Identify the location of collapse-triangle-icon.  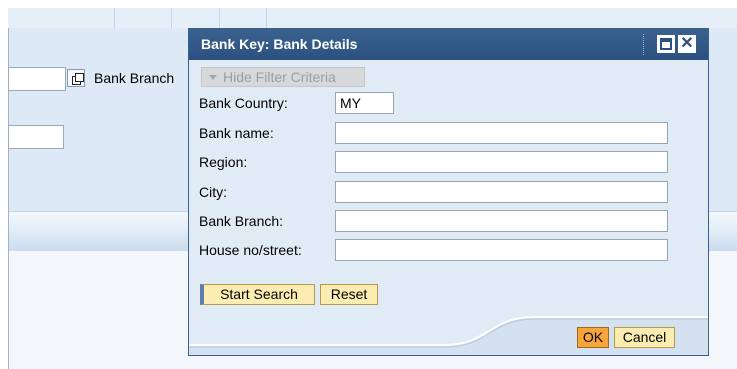
(213, 77).